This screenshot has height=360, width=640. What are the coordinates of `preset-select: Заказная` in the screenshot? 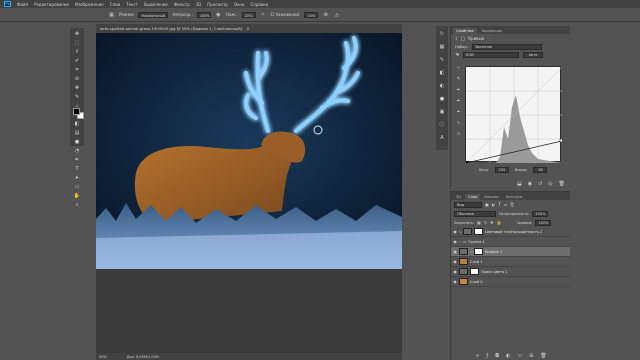 It's located at (506, 47).